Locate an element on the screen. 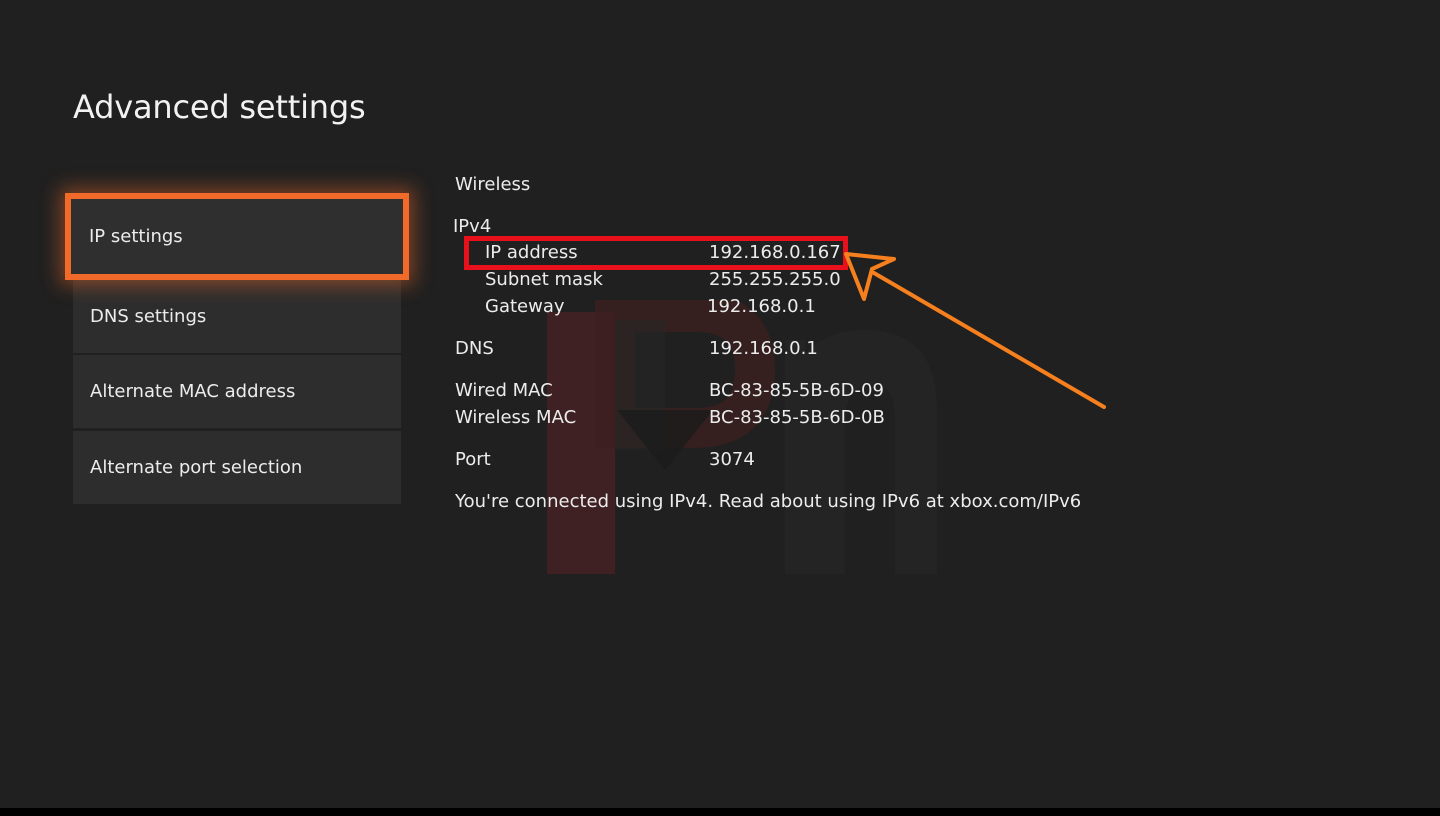 This screenshot has width=1440, height=816. page-title: Advanced settings is located at coordinates (219, 107).